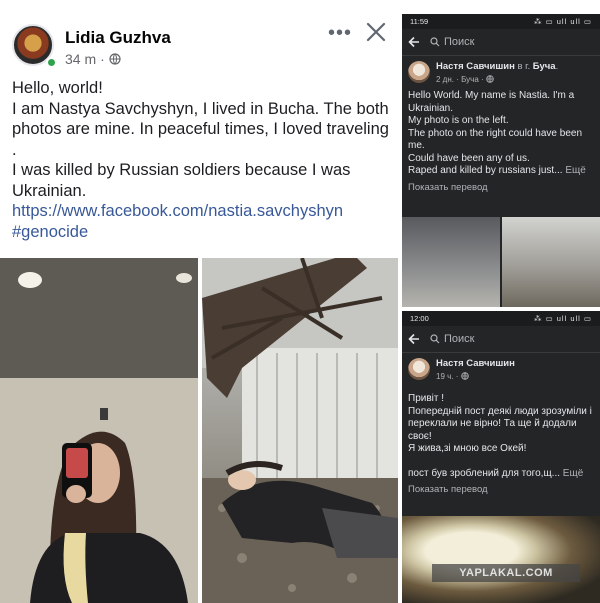  Describe the element at coordinates (458, 120) in the screenshot. I see `post-line: My photo is on the left.` at that location.